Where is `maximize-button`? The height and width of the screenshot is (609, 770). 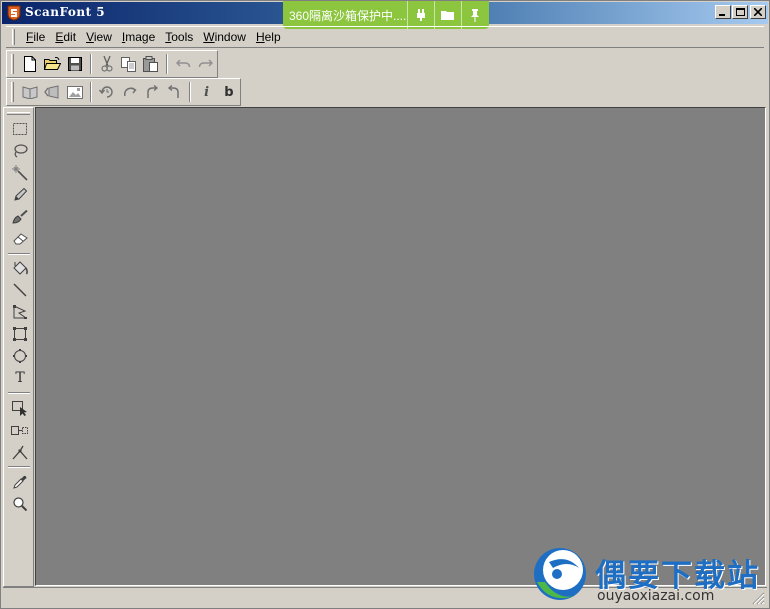
maximize-button is located at coordinates (740, 12).